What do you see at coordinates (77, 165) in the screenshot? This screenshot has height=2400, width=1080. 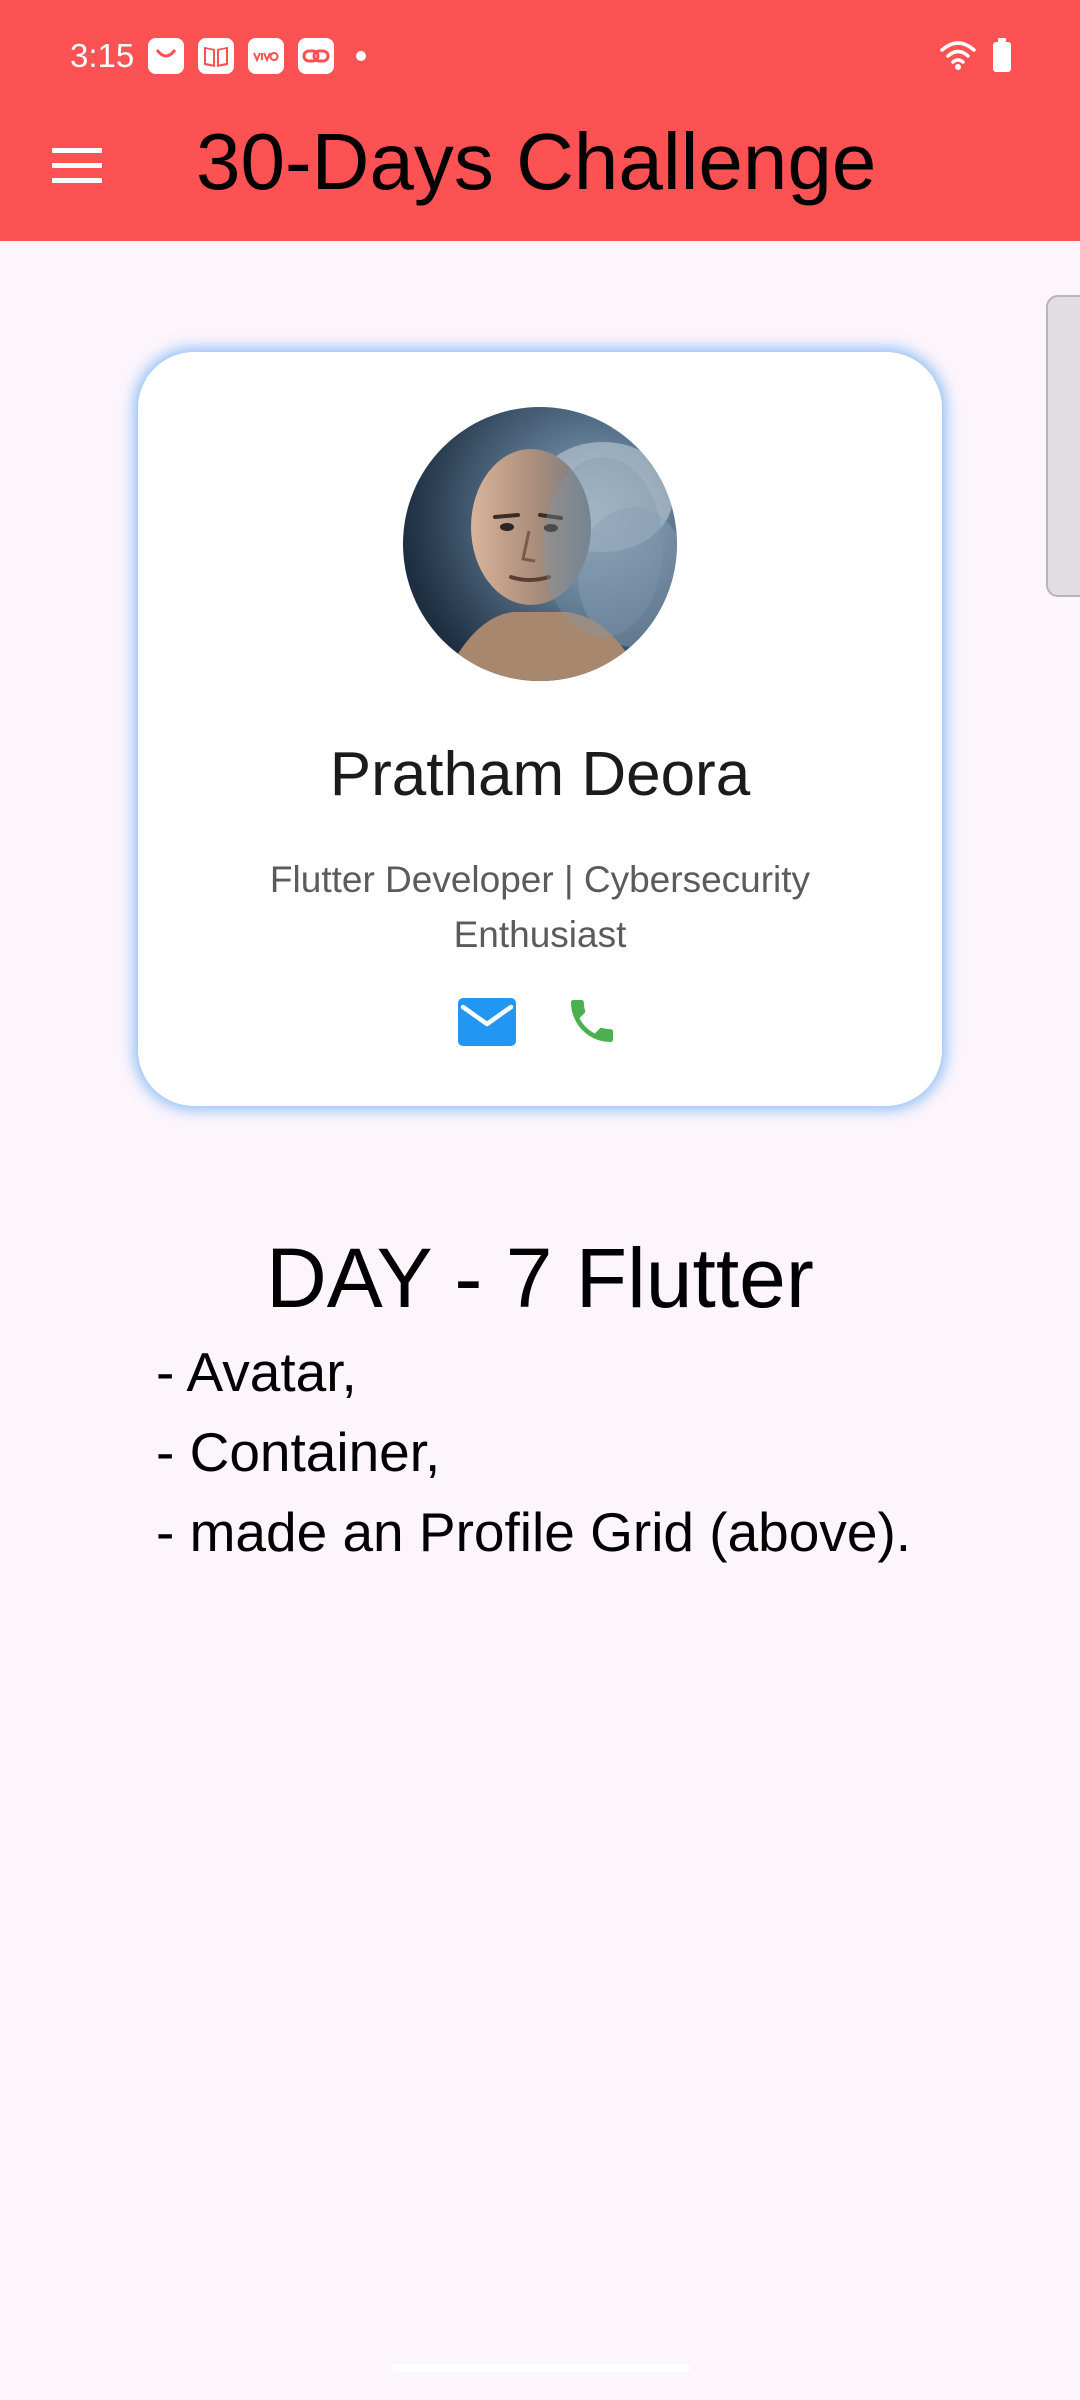 I see `hamburger-menu-icon` at bounding box center [77, 165].